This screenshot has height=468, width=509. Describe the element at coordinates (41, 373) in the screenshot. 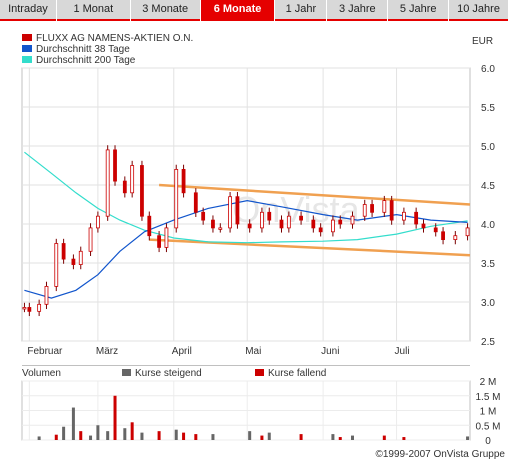

I see `volume-title: Volumen` at that location.